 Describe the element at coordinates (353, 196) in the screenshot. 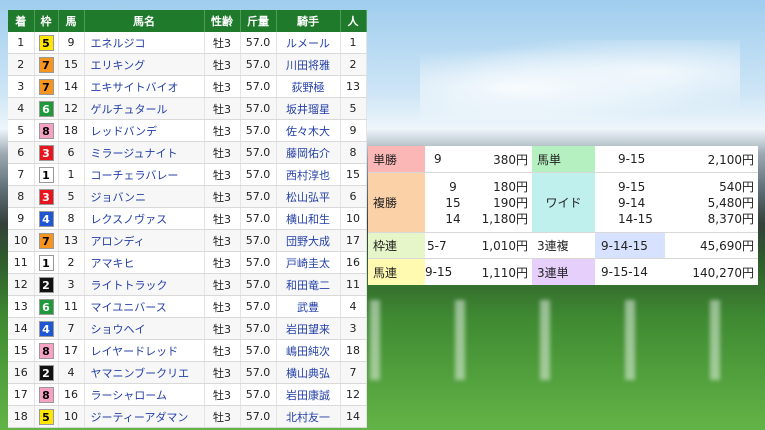

I see `popularity-cell: 6` at that location.